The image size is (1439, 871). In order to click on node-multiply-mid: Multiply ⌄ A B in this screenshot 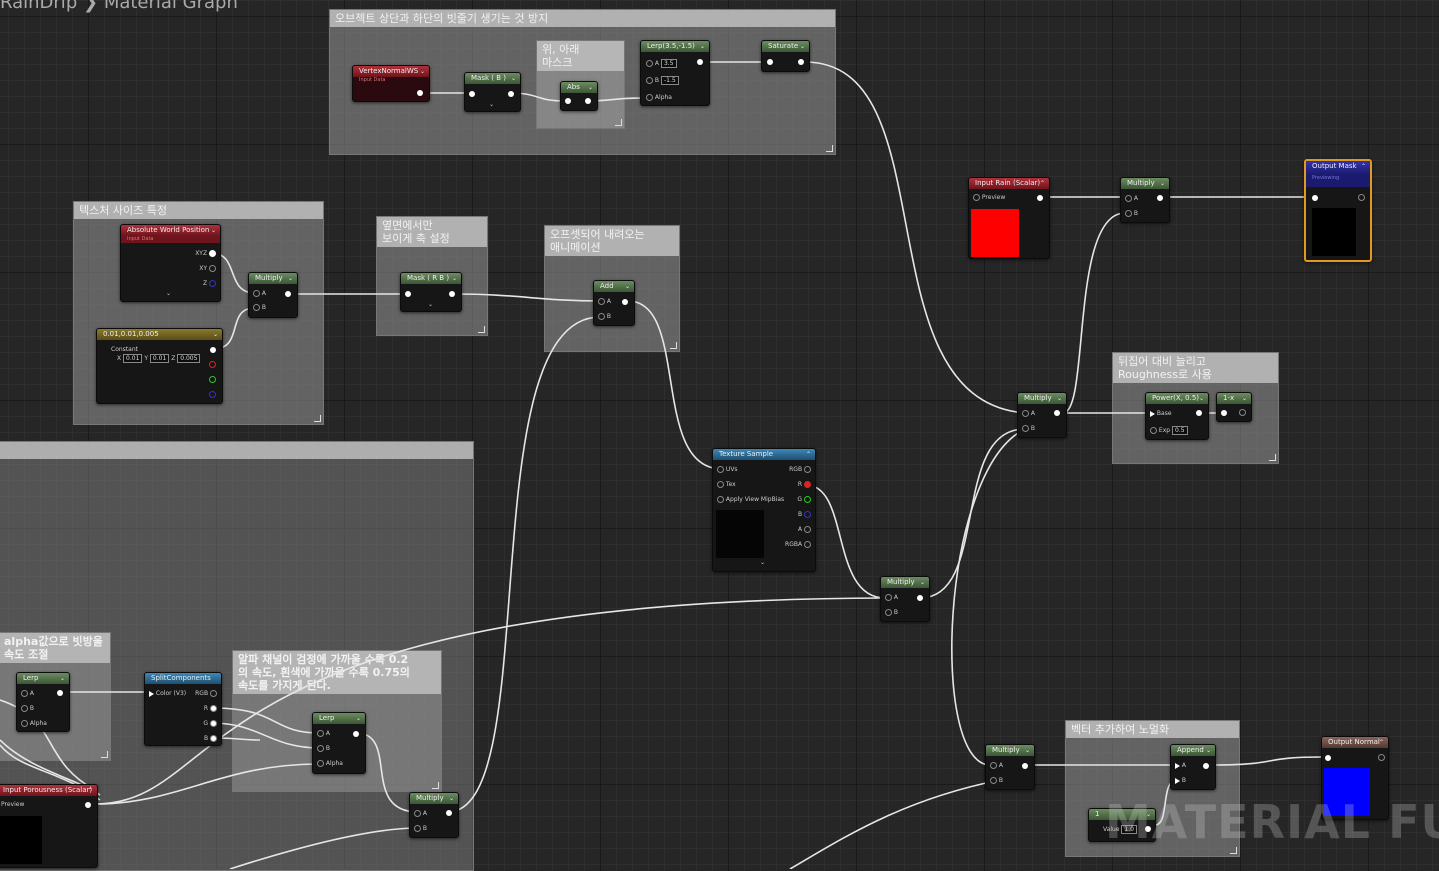, I will do `click(1042, 415)`.